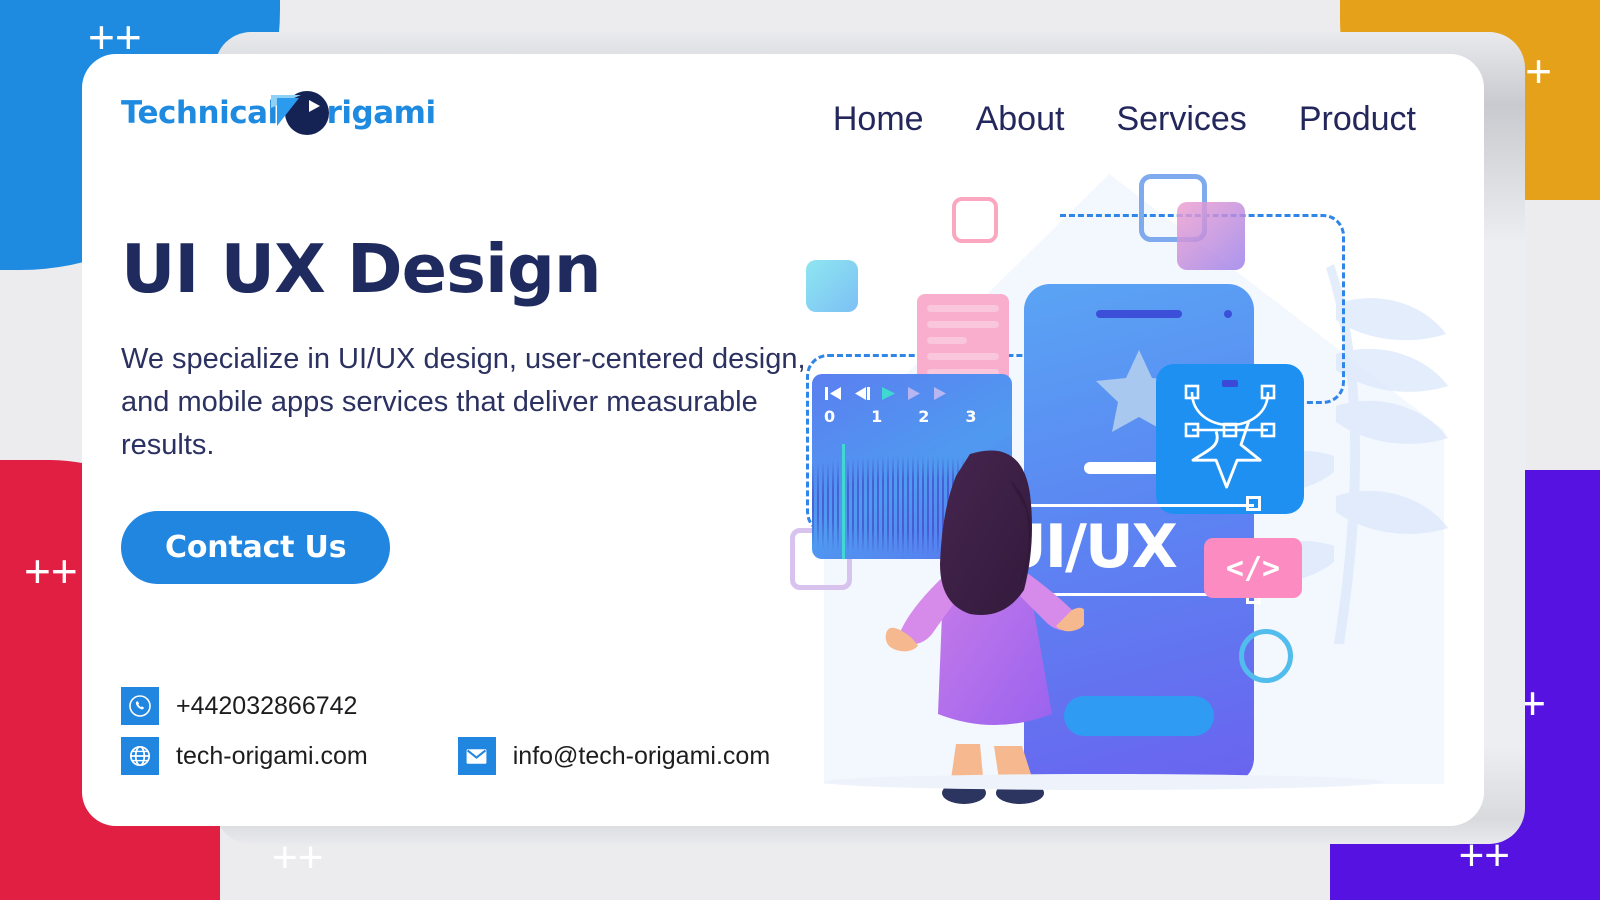  What do you see at coordinates (361, 269) in the screenshot?
I see `page-title: UI UX Design` at bounding box center [361, 269].